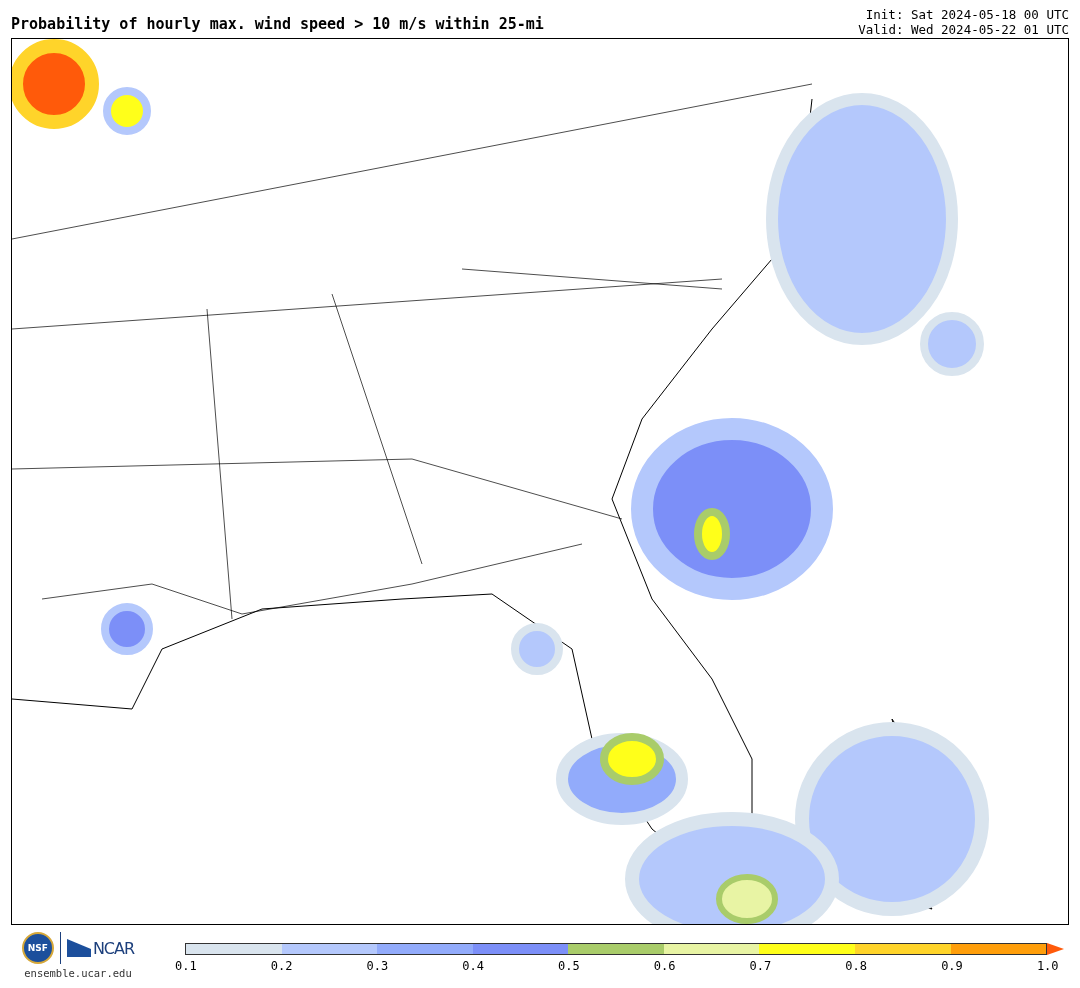 The image size is (1080, 988). Describe the element at coordinates (1046, 966) in the screenshot. I see `tick-label: 1.0` at that location.